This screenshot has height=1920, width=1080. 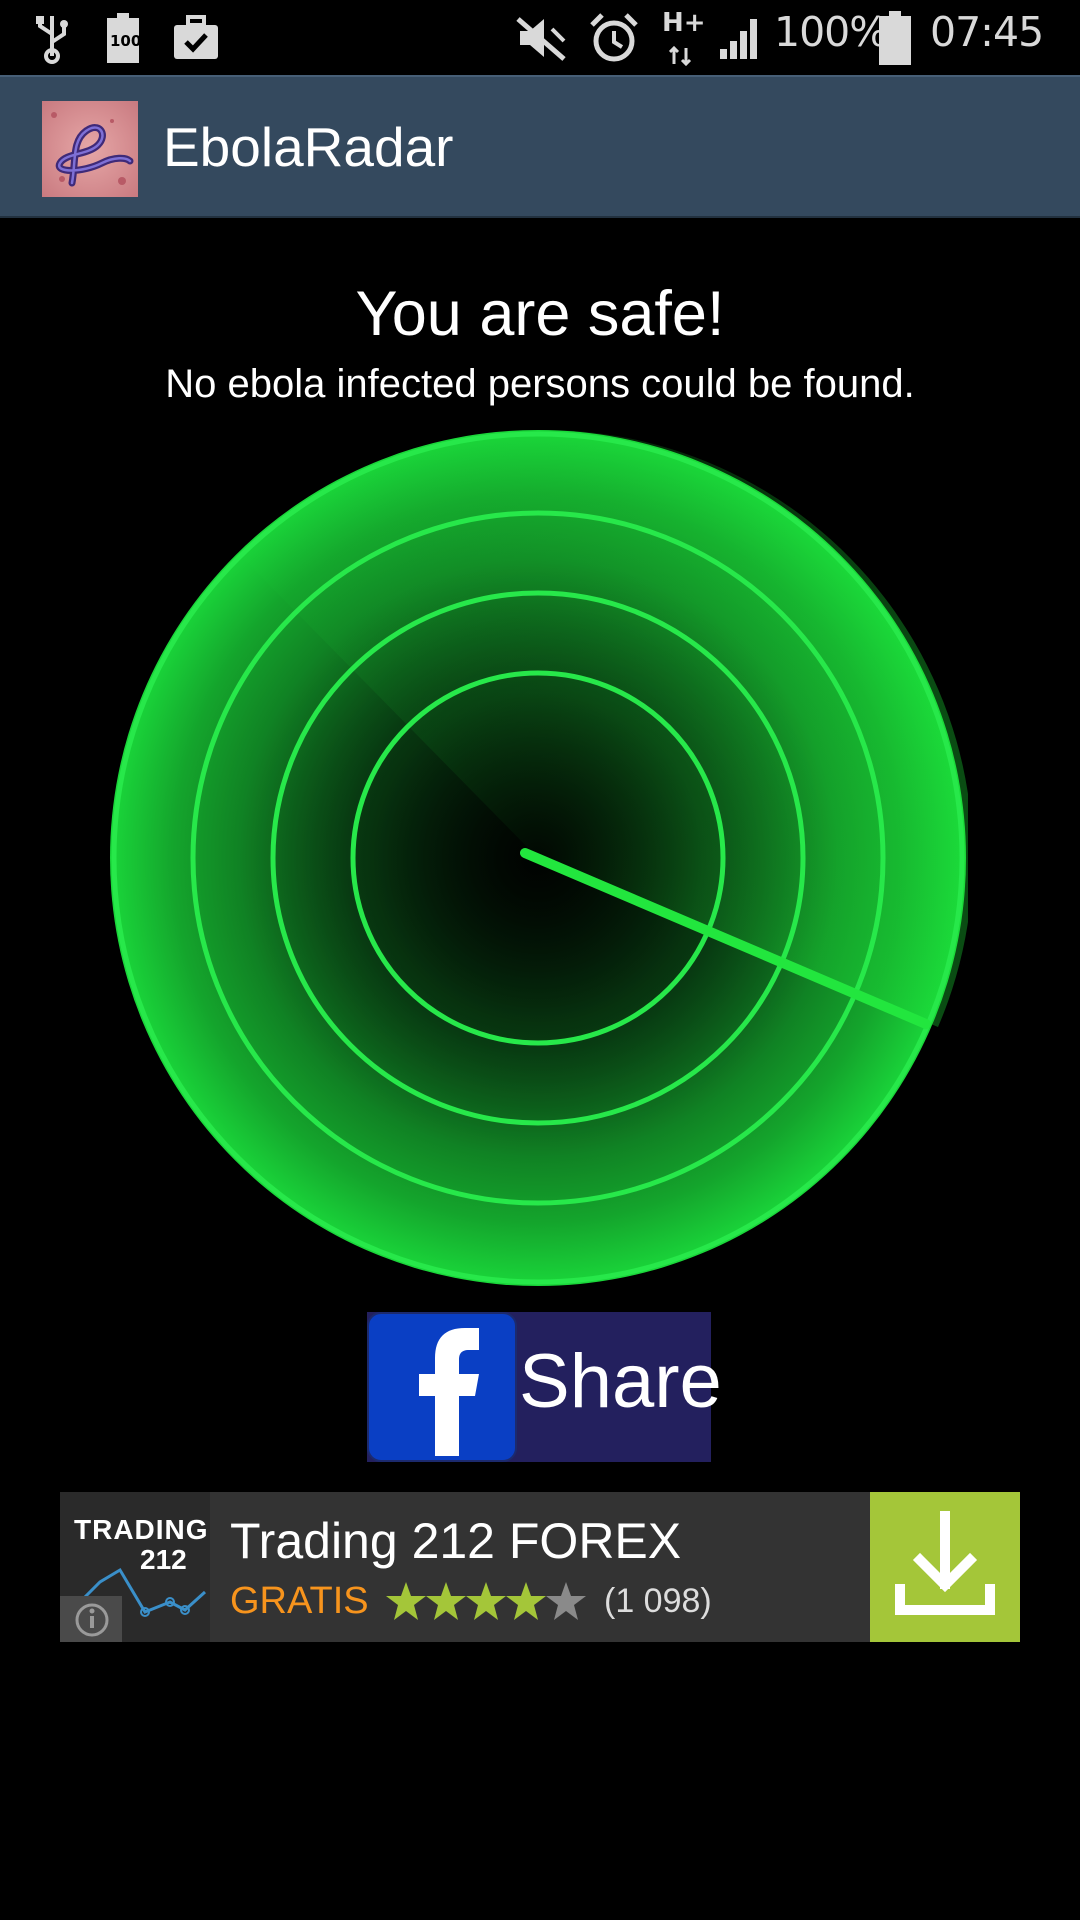 What do you see at coordinates (684, 23) in the screenshot?
I see `network-label: H+` at bounding box center [684, 23].